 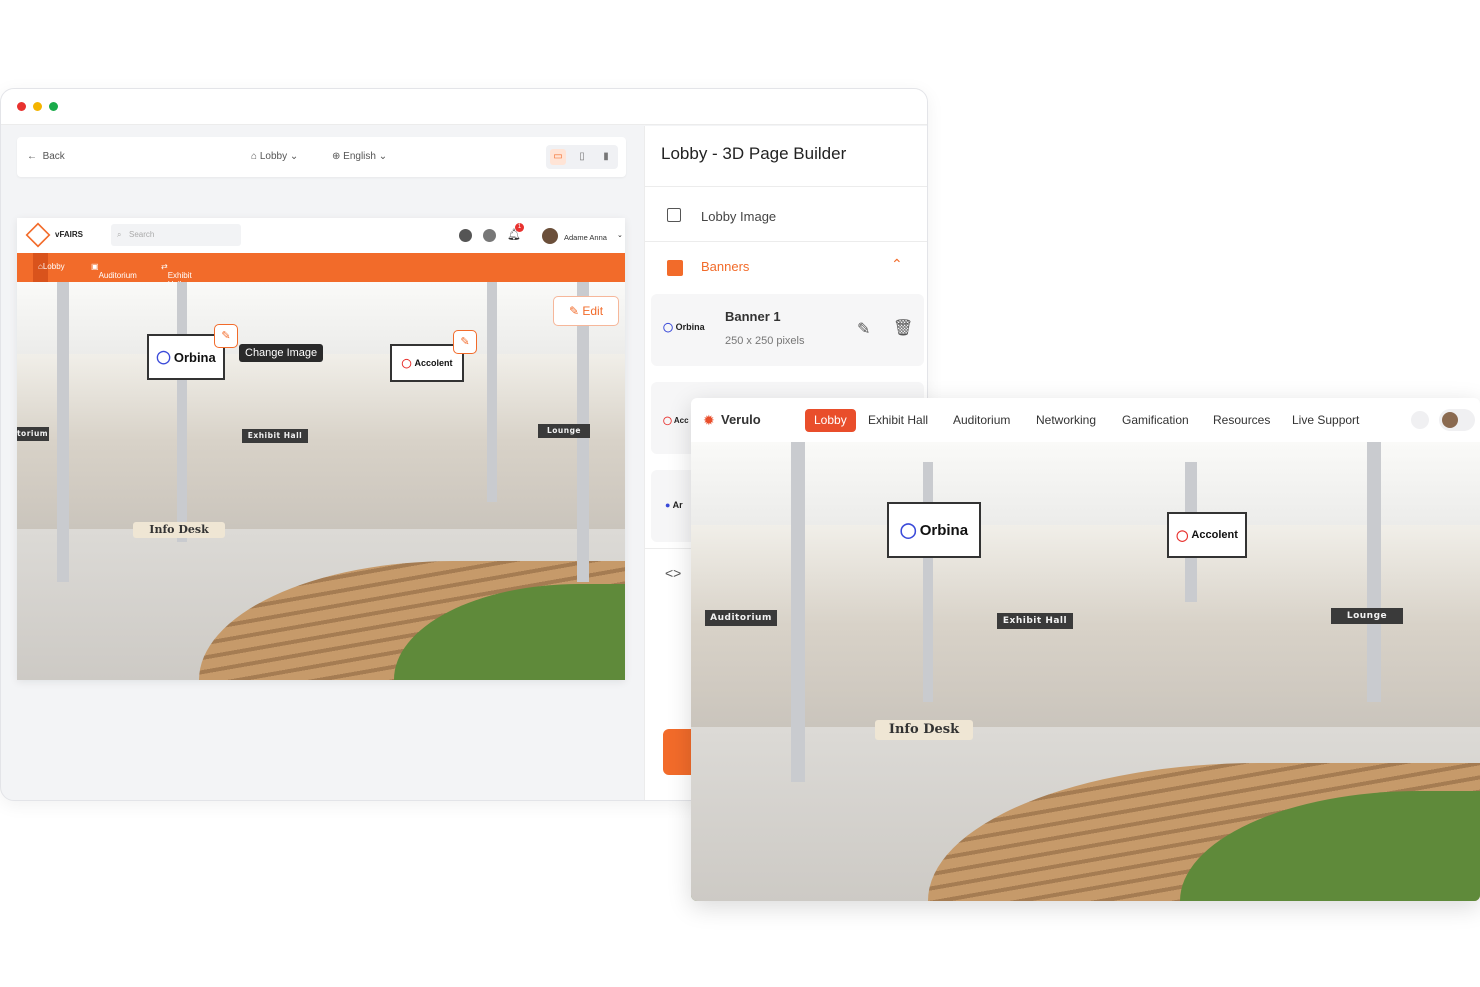 What do you see at coordinates (684, 327) in the screenshot?
I see `orbina-logo: ◯ Orbina` at bounding box center [684, 327].